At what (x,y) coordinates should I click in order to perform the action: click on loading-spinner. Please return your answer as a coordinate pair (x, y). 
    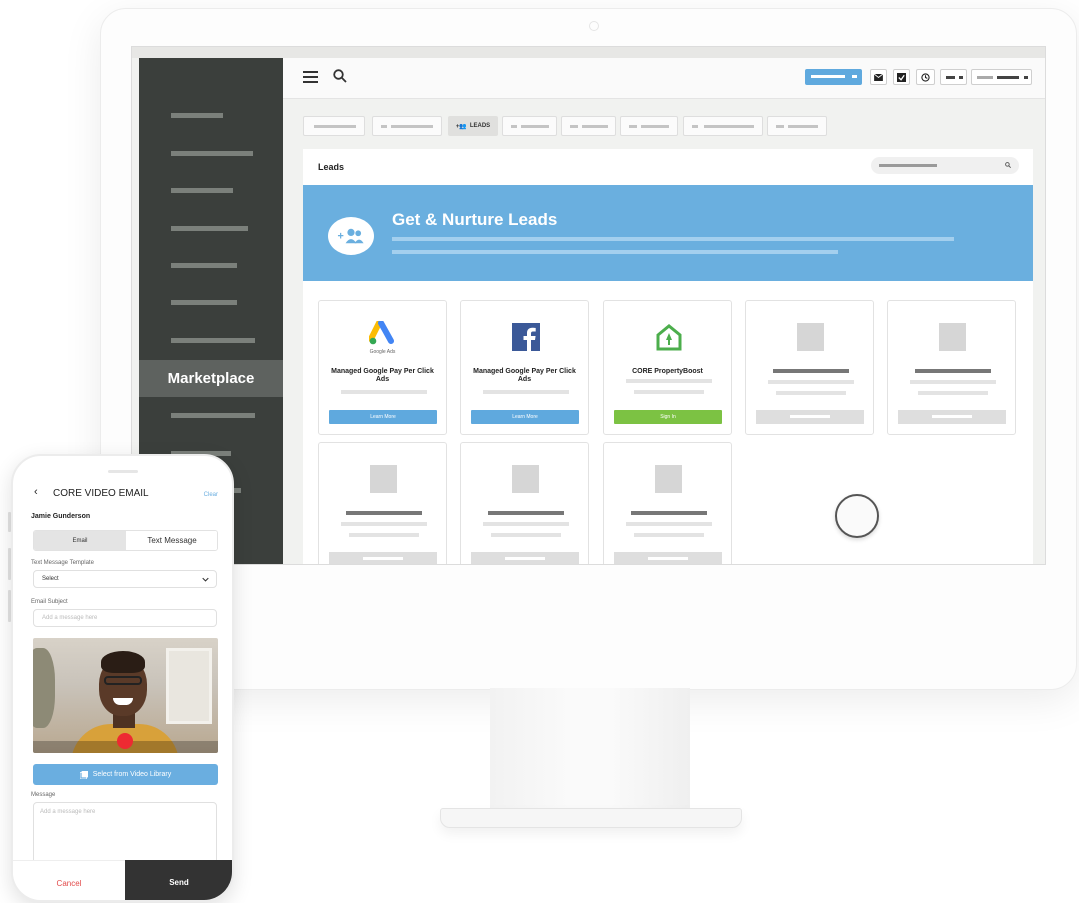
    Looking at the image, I should click on (857, 516).